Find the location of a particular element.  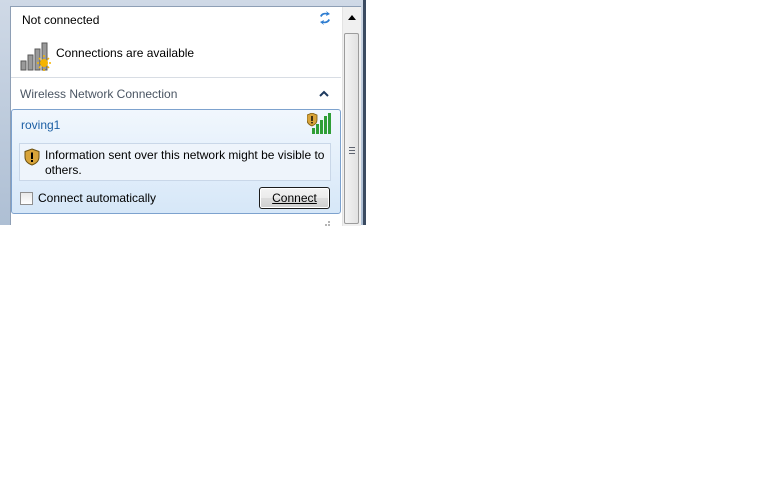

connect-button: Connect is located at coordinates (294, 198).